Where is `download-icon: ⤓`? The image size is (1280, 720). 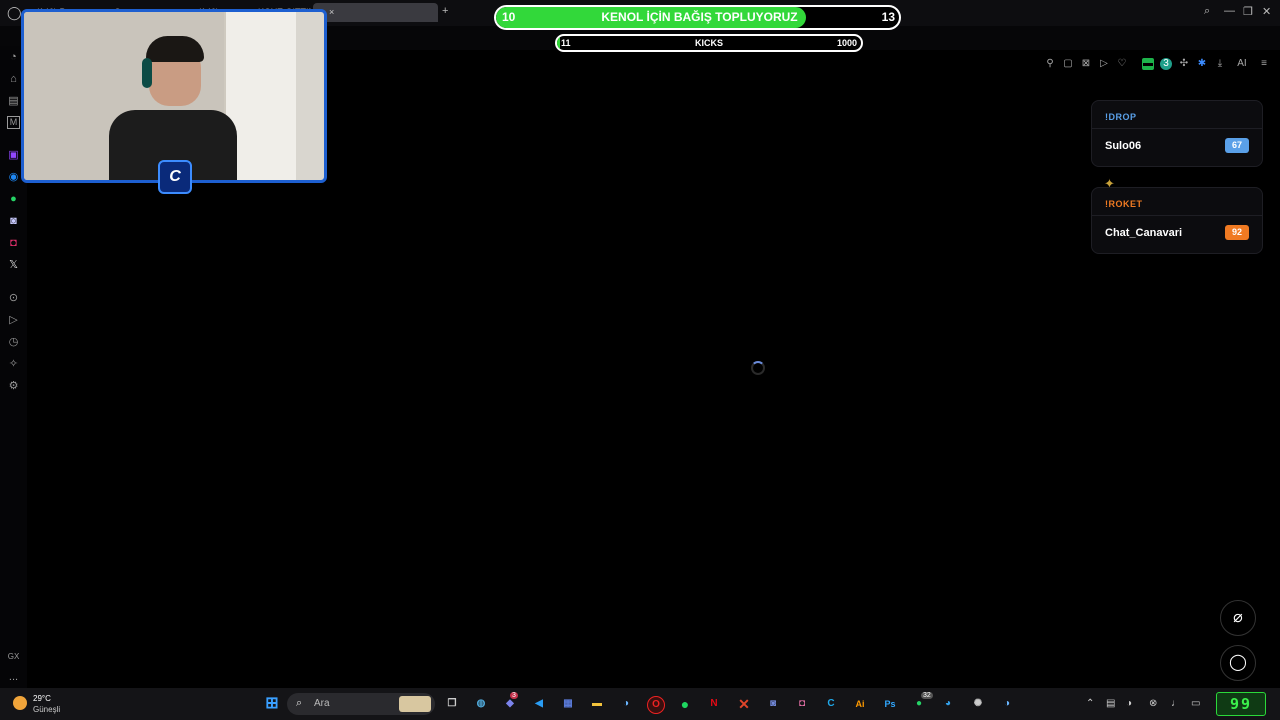
download-icon: ⤓ is located at coordinates (1220, 64).